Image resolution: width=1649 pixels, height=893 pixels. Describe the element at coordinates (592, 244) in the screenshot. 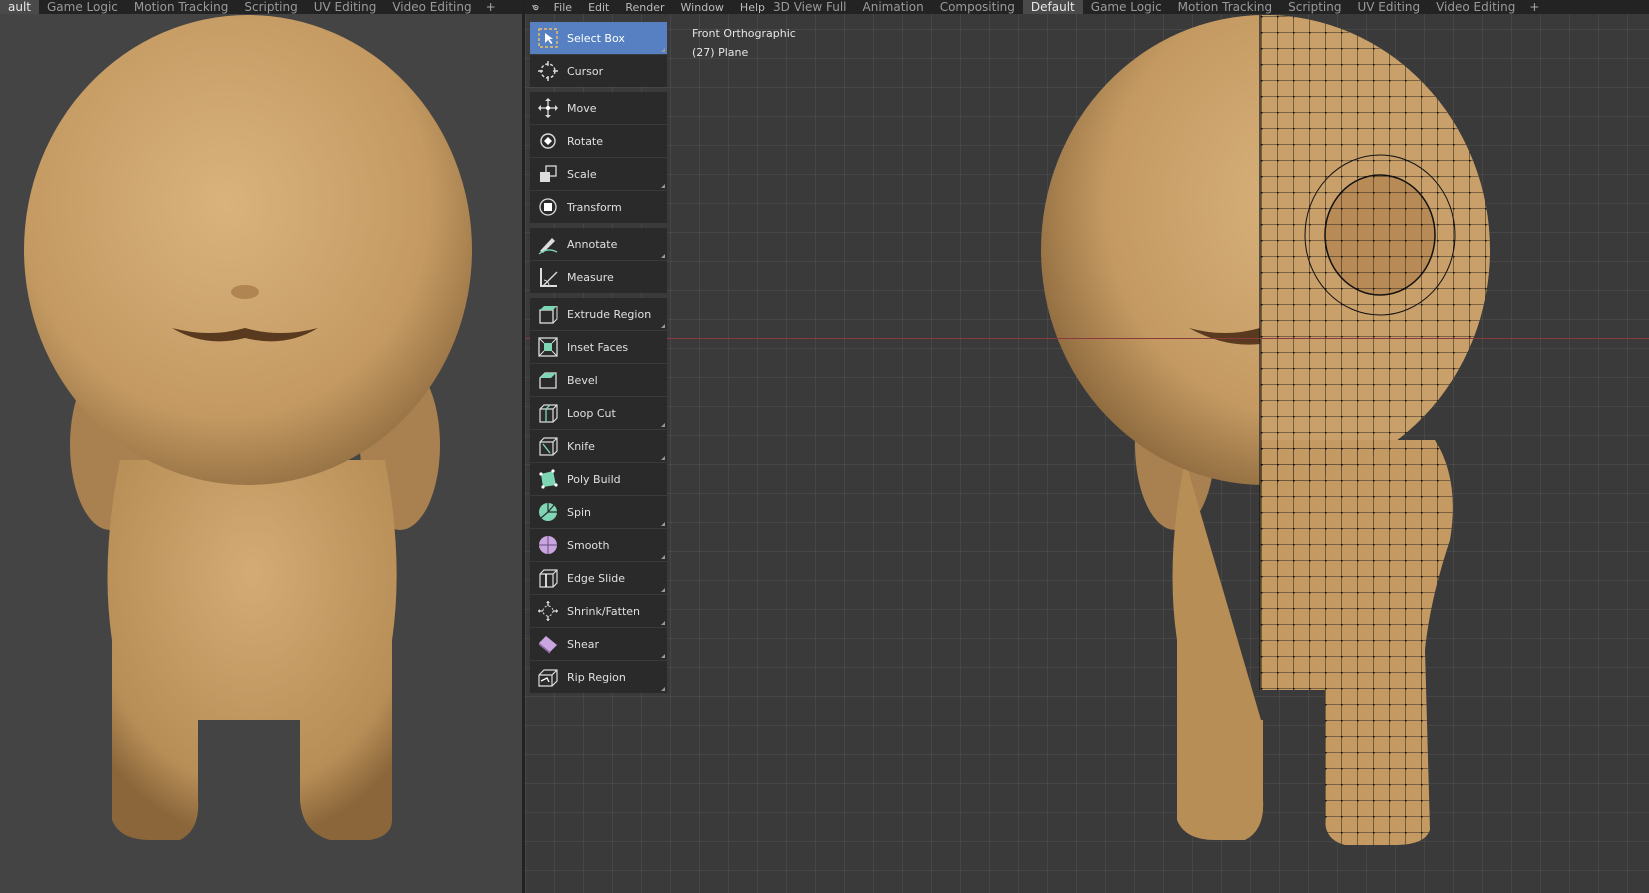

I see `tool-label: Annotate` at that location.